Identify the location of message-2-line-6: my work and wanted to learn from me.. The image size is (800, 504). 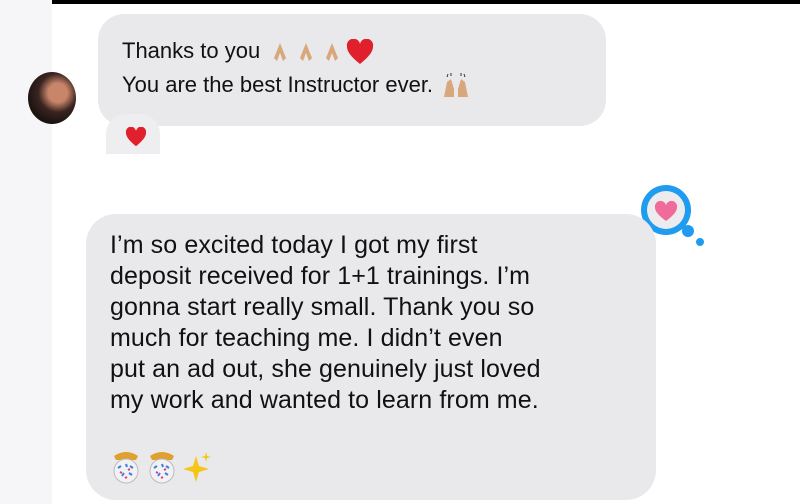
(324, 400).